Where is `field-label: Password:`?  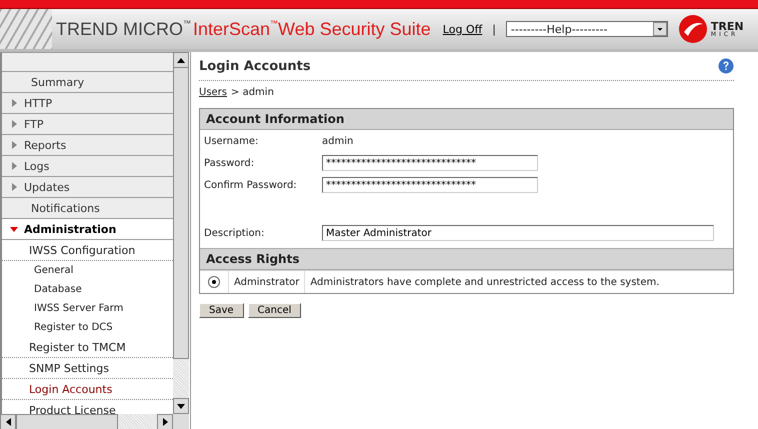
field-label: Password: is located at coordinates (230, 163).